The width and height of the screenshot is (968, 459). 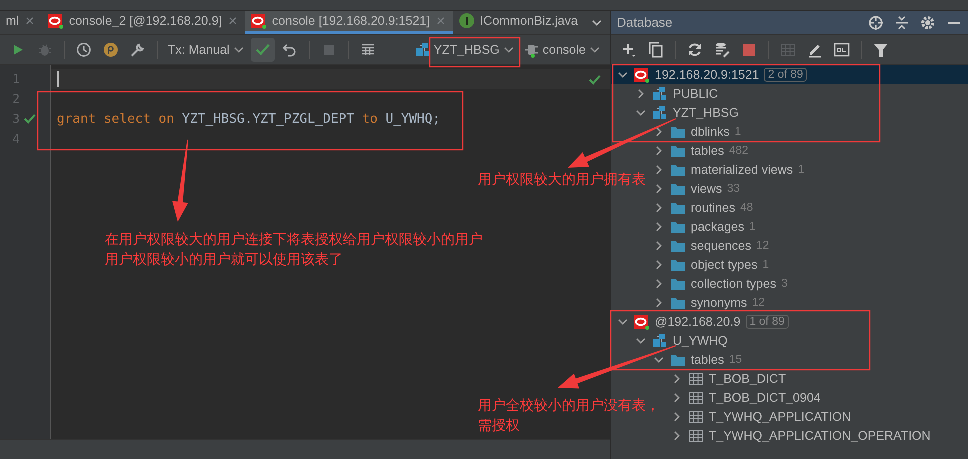 I want to click on tree-item: YZT_HBSG, so click(x=687, y=112).